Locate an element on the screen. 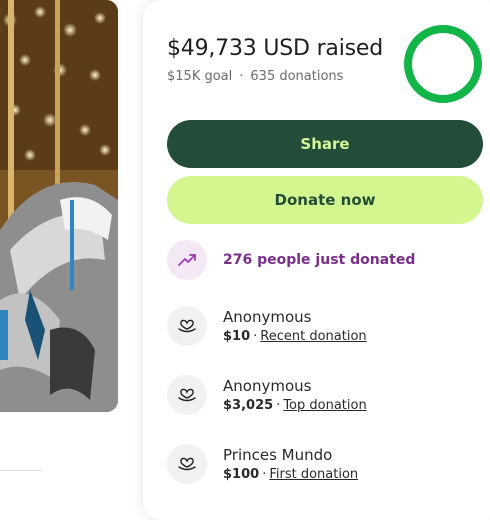  donor-item: Anonymous $10 · Recent donation is located at coordinates (267, 326).